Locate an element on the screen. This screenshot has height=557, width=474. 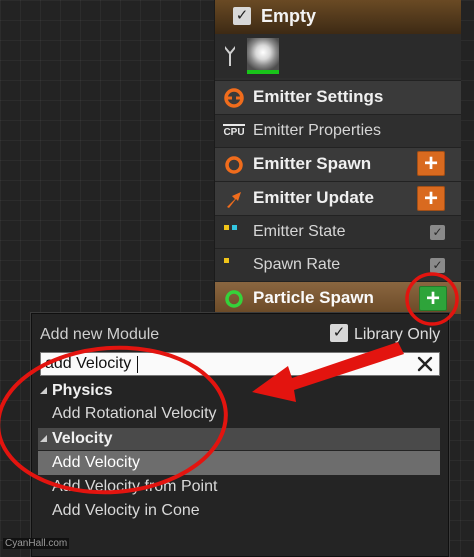
emitter-spawn-add-button: + is located at coordinates (431, 163).